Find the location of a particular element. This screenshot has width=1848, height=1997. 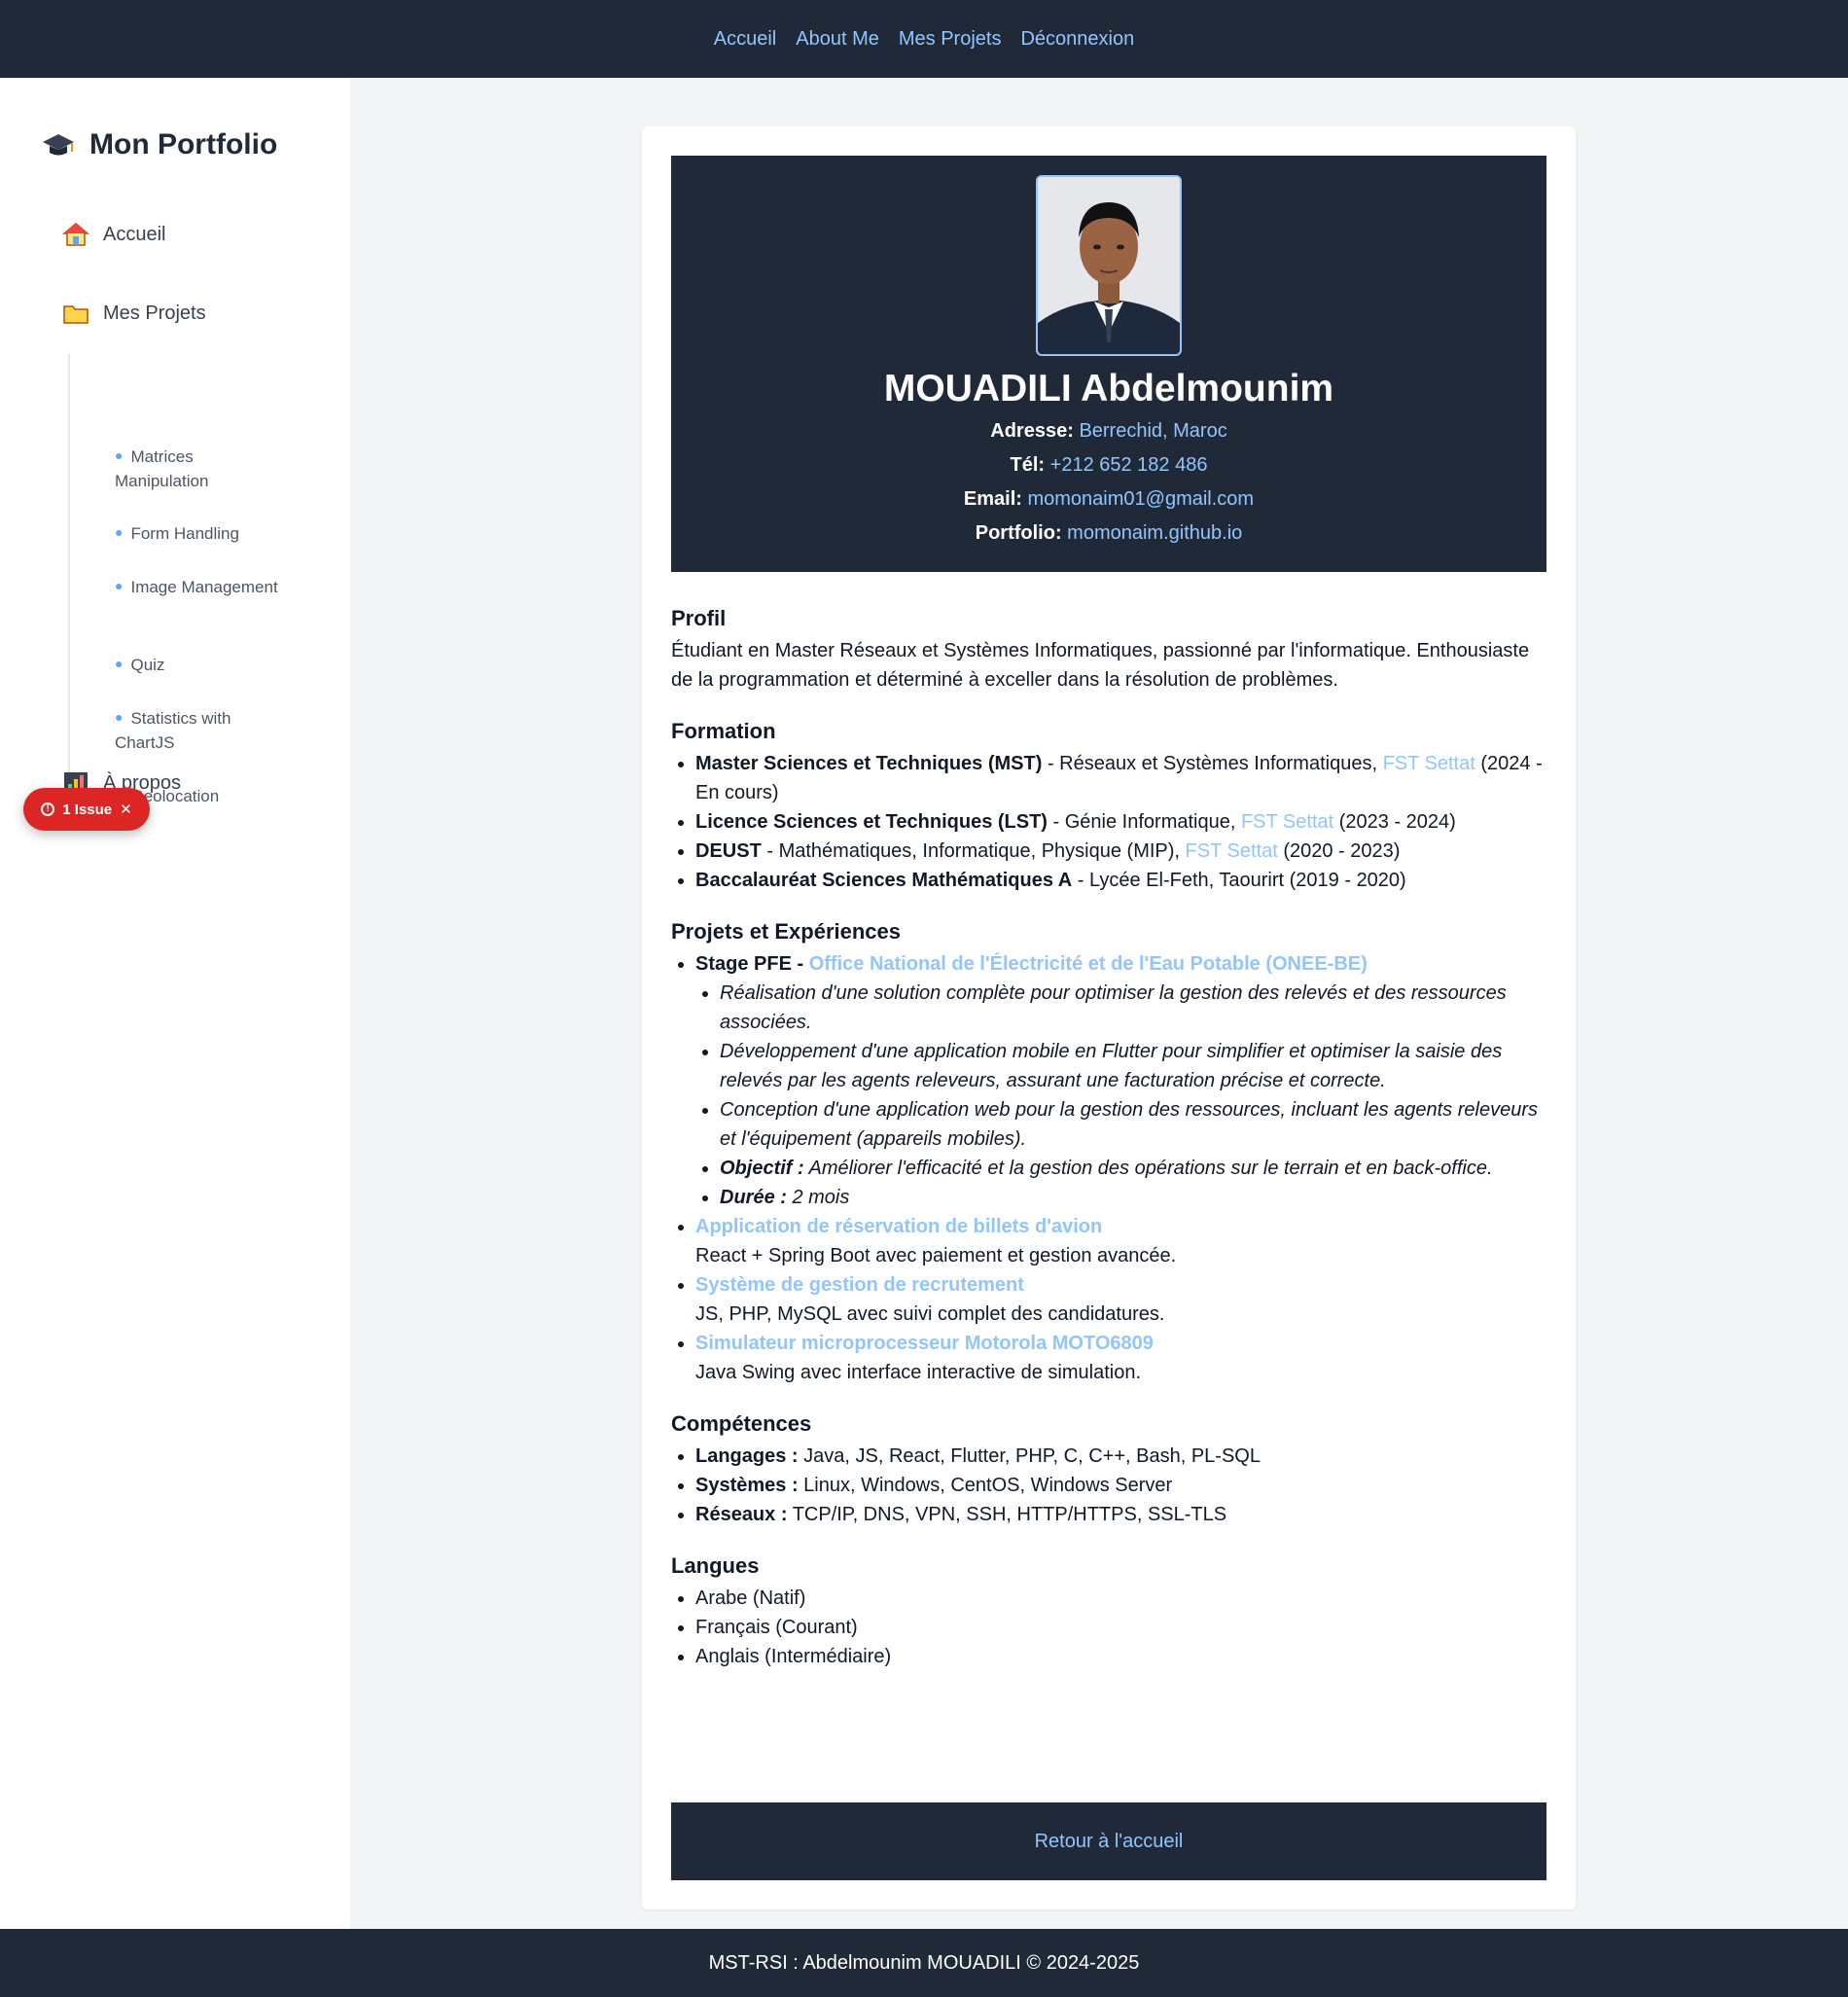

graduation-cap-icon is located at coordinates (59, 145).